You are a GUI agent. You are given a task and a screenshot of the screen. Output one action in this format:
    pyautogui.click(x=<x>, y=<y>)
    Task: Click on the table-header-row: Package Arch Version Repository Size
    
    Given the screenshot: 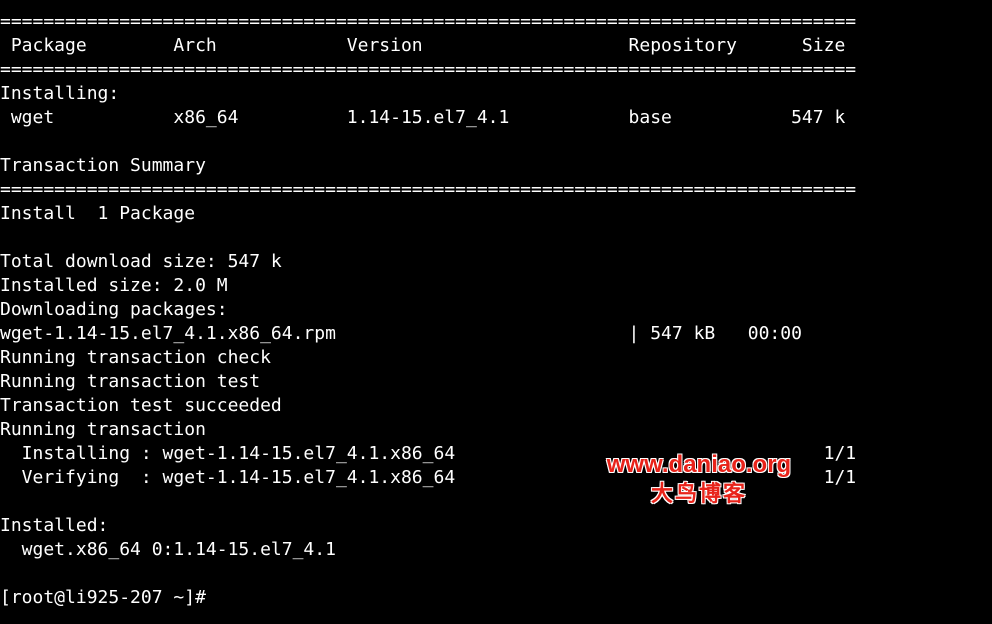 What is the action you would take?
    pyautogui.click(x=423, y=45)
    